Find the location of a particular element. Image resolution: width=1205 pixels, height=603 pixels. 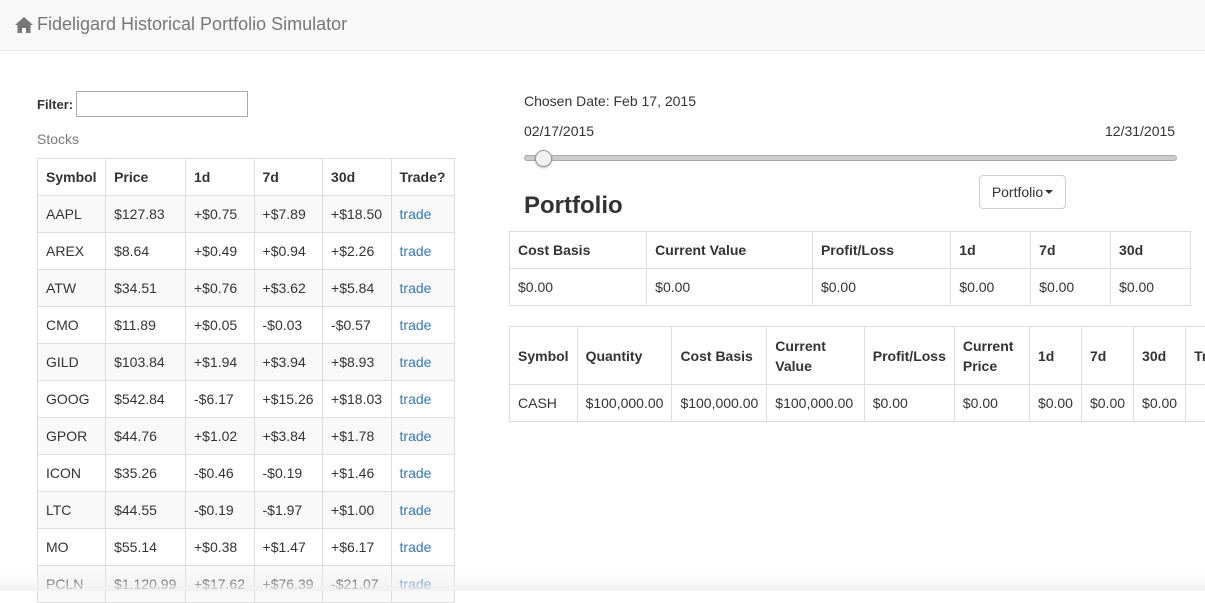

portfolio-dropdown-button: Portfolio is located at coordinates (1022, 192).